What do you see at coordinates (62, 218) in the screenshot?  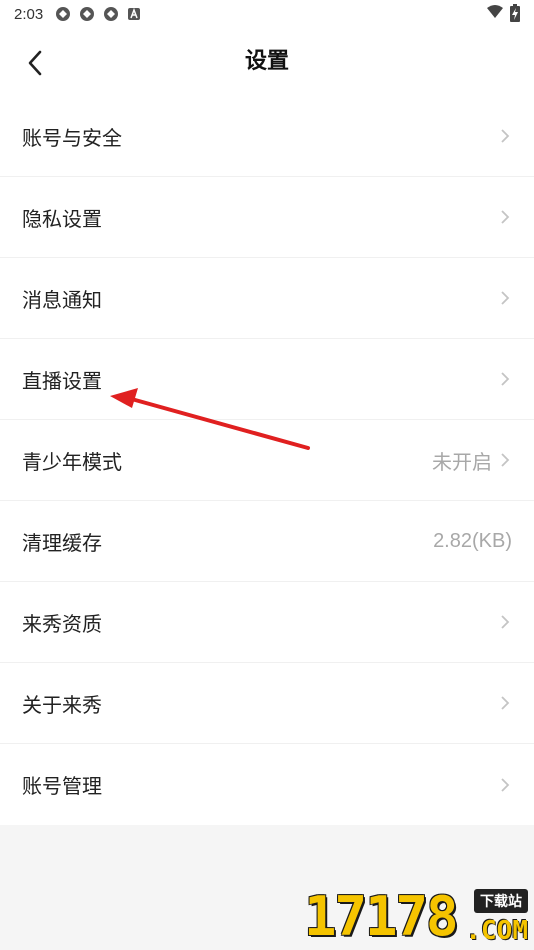 I see `settings-item-label: 隐私设置` at bounding box center [62, 218].